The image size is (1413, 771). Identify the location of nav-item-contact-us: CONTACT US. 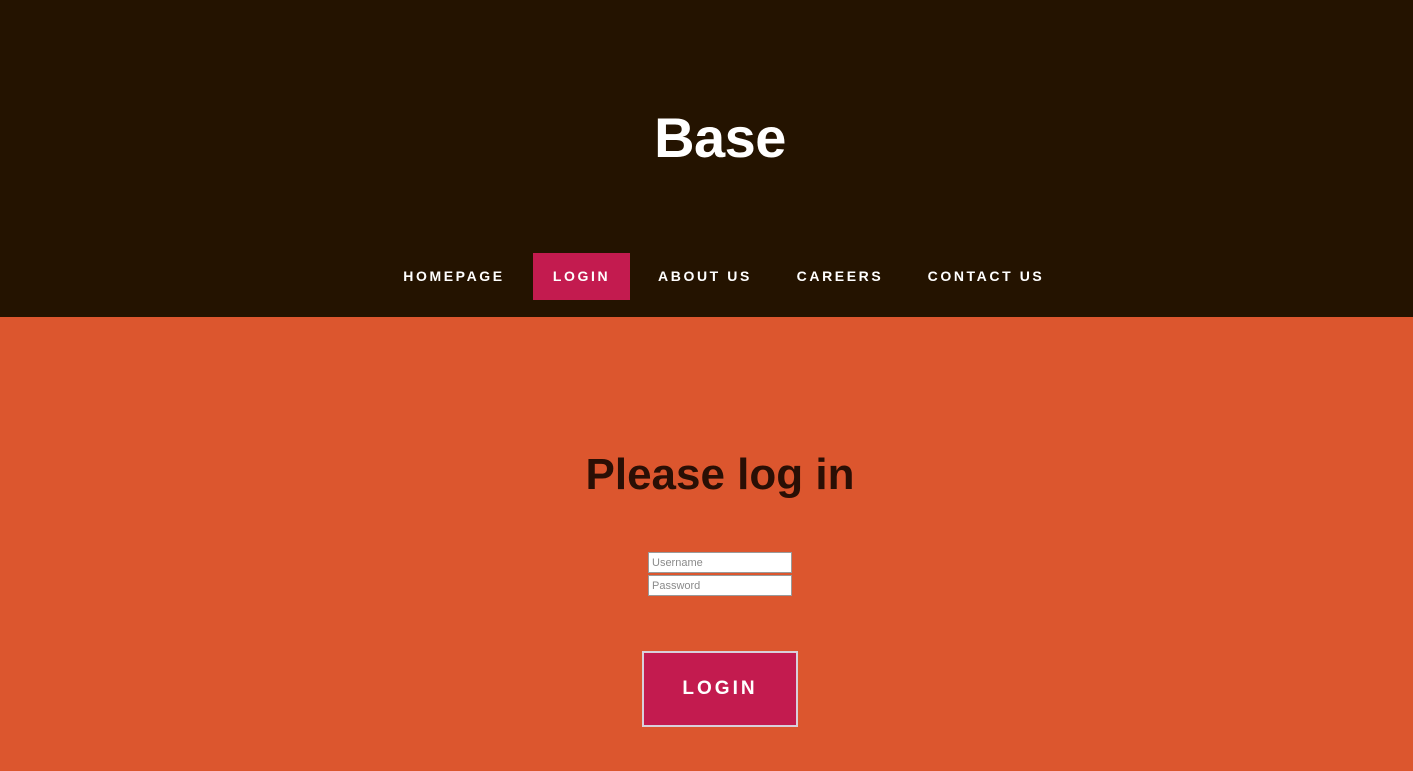
(986, 276).